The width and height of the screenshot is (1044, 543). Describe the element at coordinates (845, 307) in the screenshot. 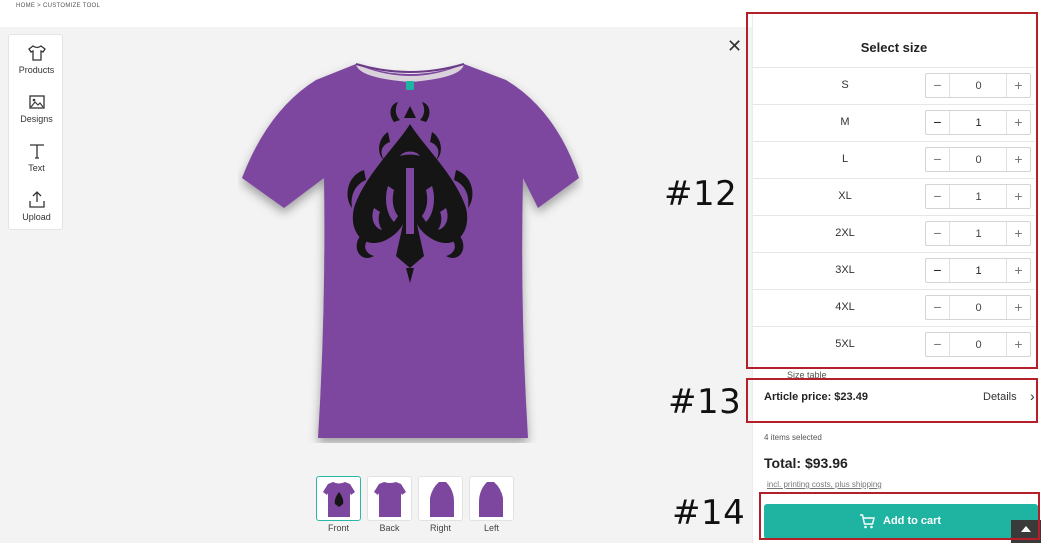

I see `size-label: 4XL` at that location.